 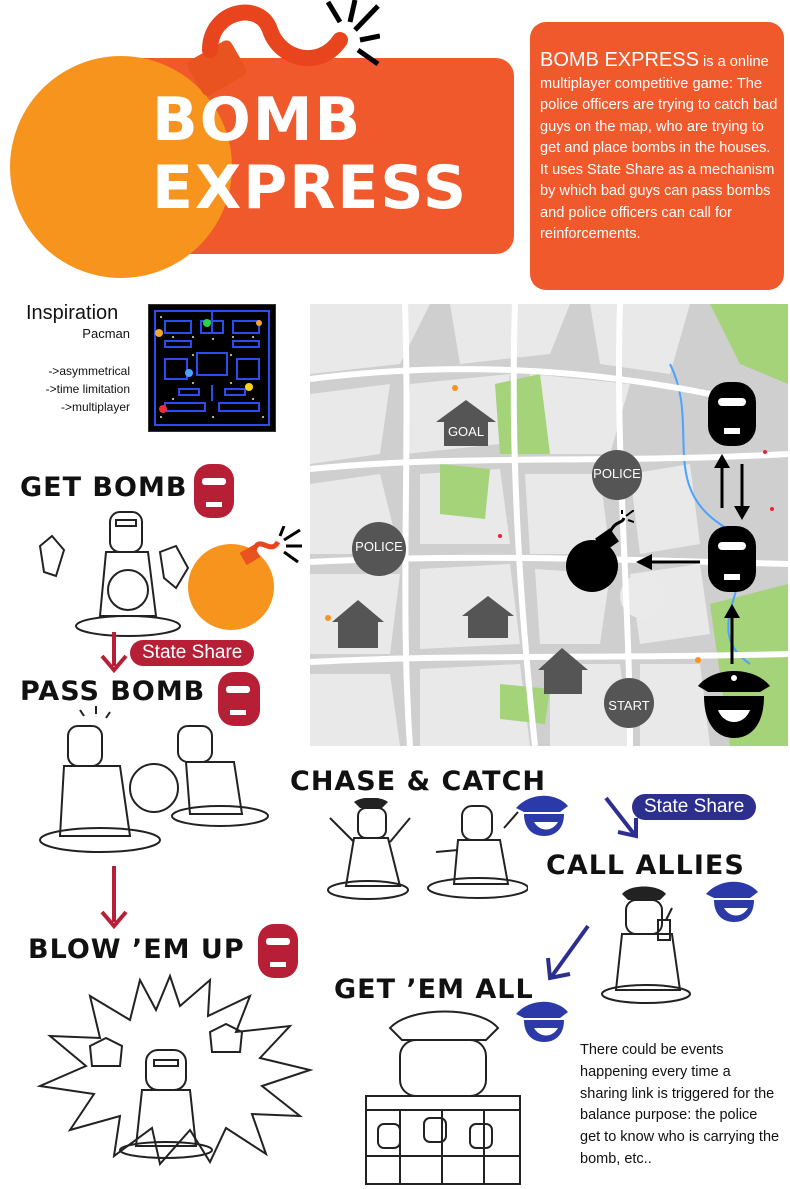 What do you see at coordinates (600, 551) in the screenshot?
I see `bomb-icon` at bounding box center [600, 551].